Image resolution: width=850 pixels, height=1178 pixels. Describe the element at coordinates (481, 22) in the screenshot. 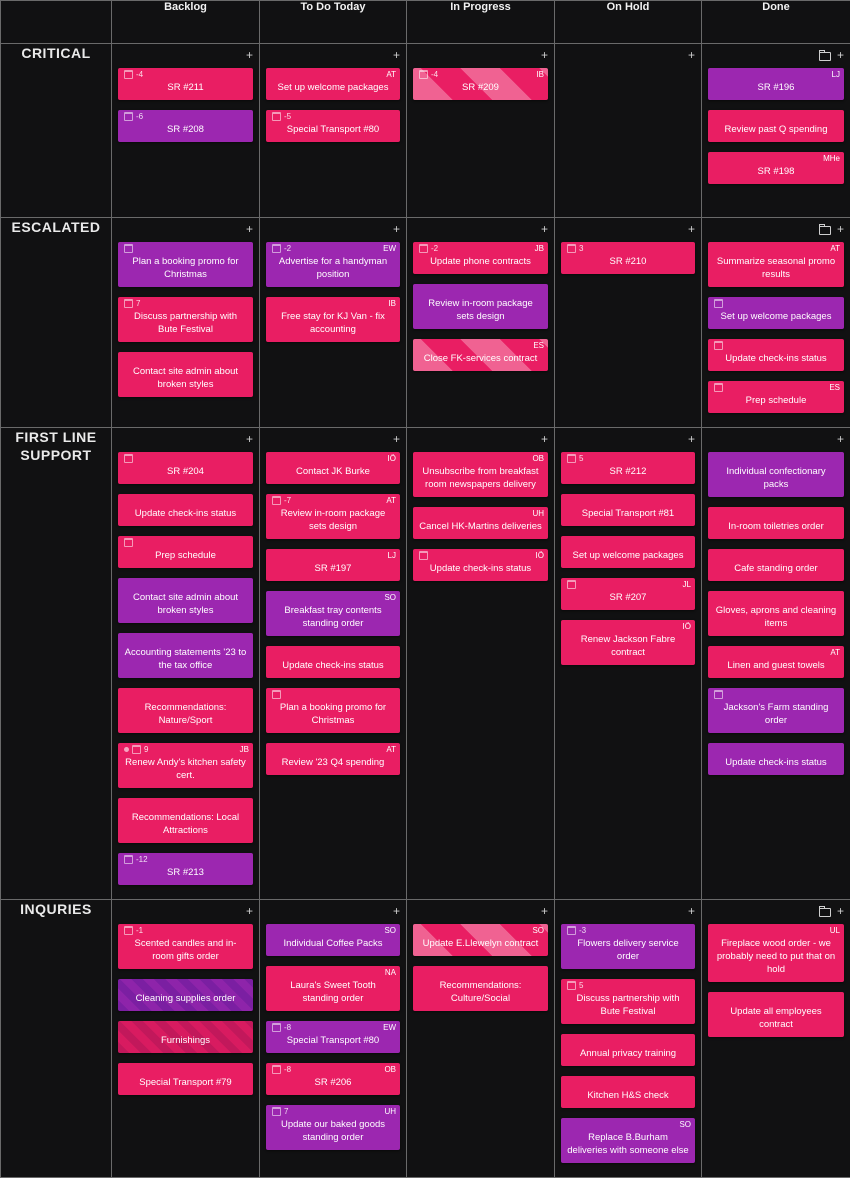

I see `column-header-in-progress: In Progress` at that location.